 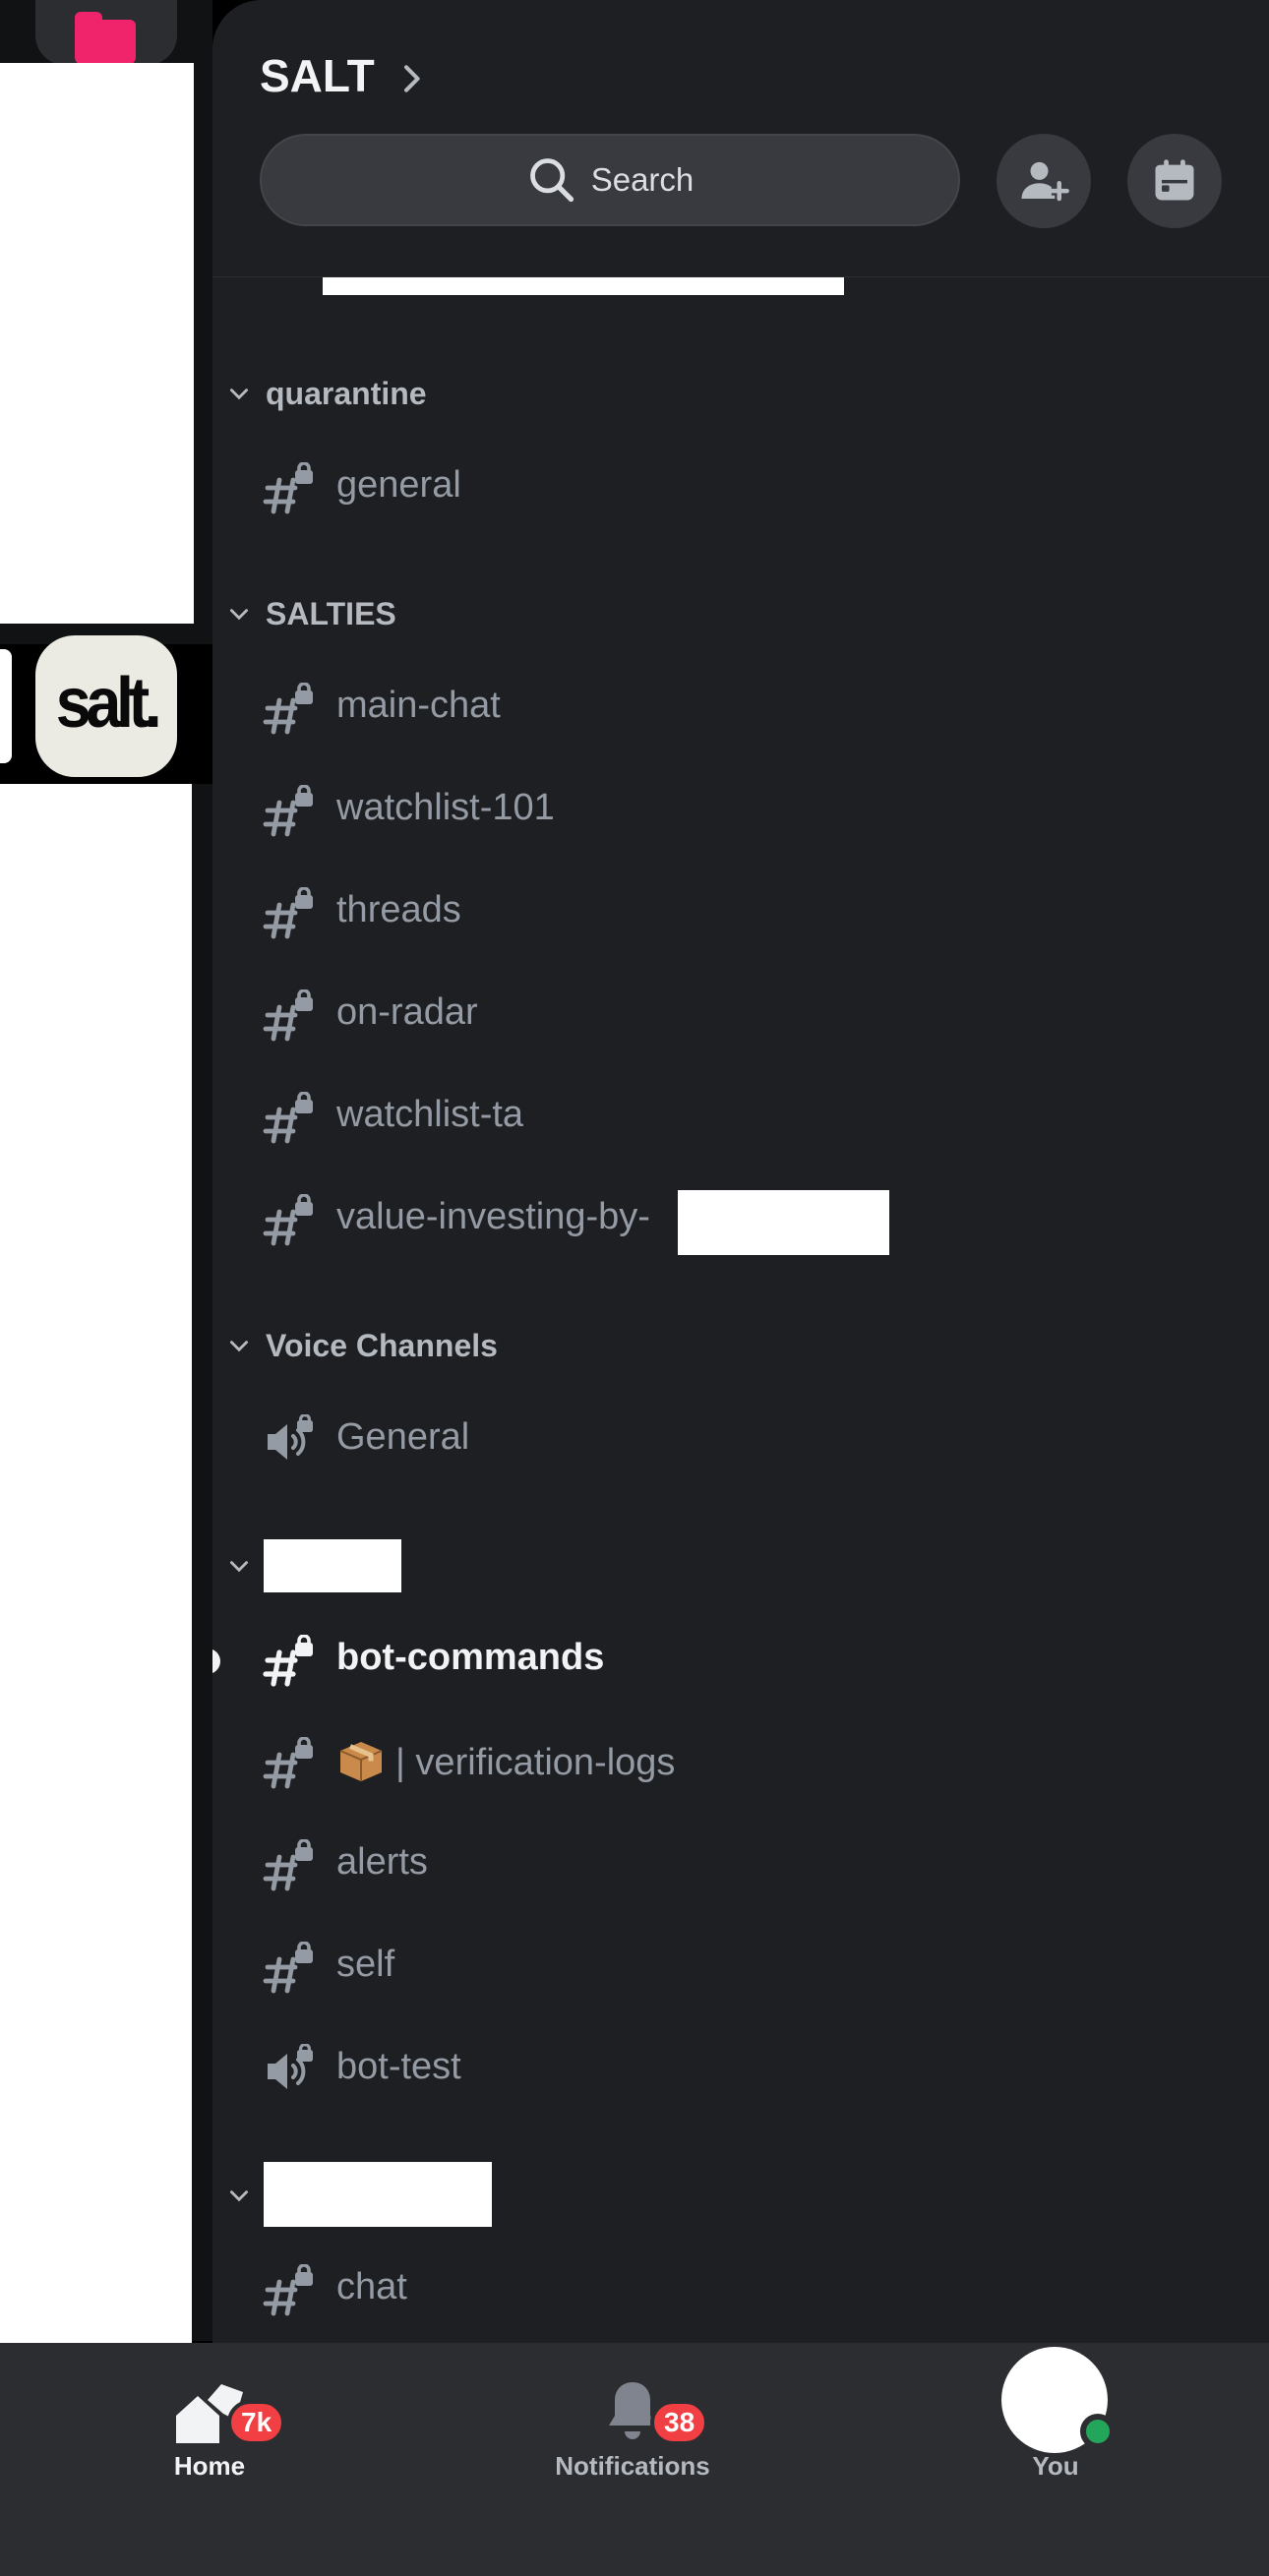 What do you see at coordinates (398, 485) in the screenshot?
I see `channel-name: general` at bounding box center [398, 485].